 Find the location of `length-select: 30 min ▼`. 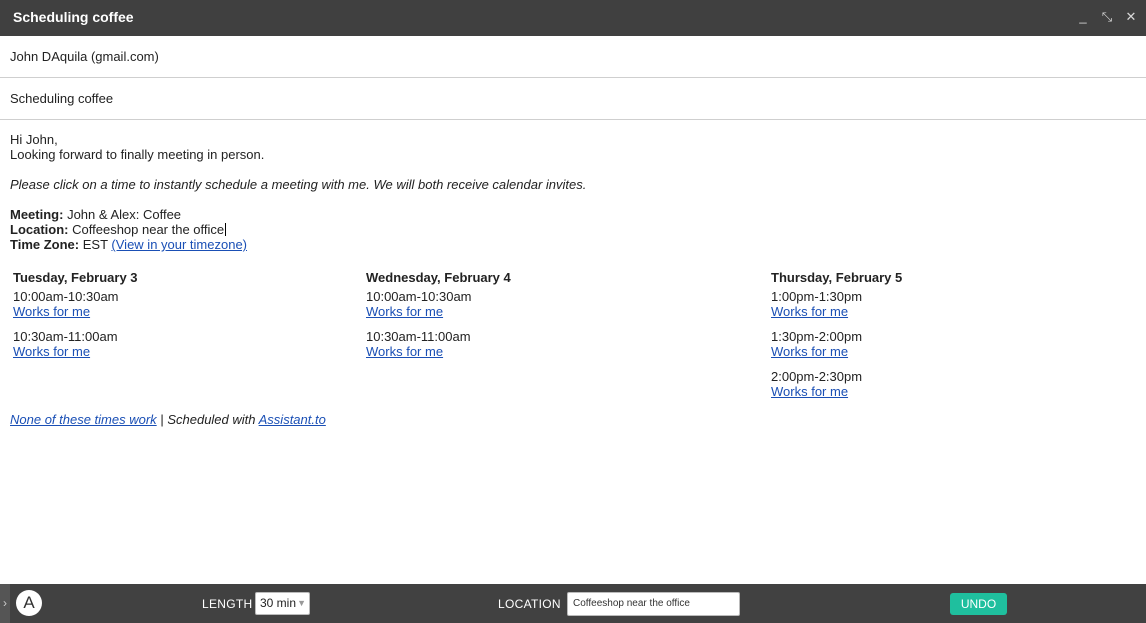

length-select: 30 min ▼ is located at coordinates (282, 603).